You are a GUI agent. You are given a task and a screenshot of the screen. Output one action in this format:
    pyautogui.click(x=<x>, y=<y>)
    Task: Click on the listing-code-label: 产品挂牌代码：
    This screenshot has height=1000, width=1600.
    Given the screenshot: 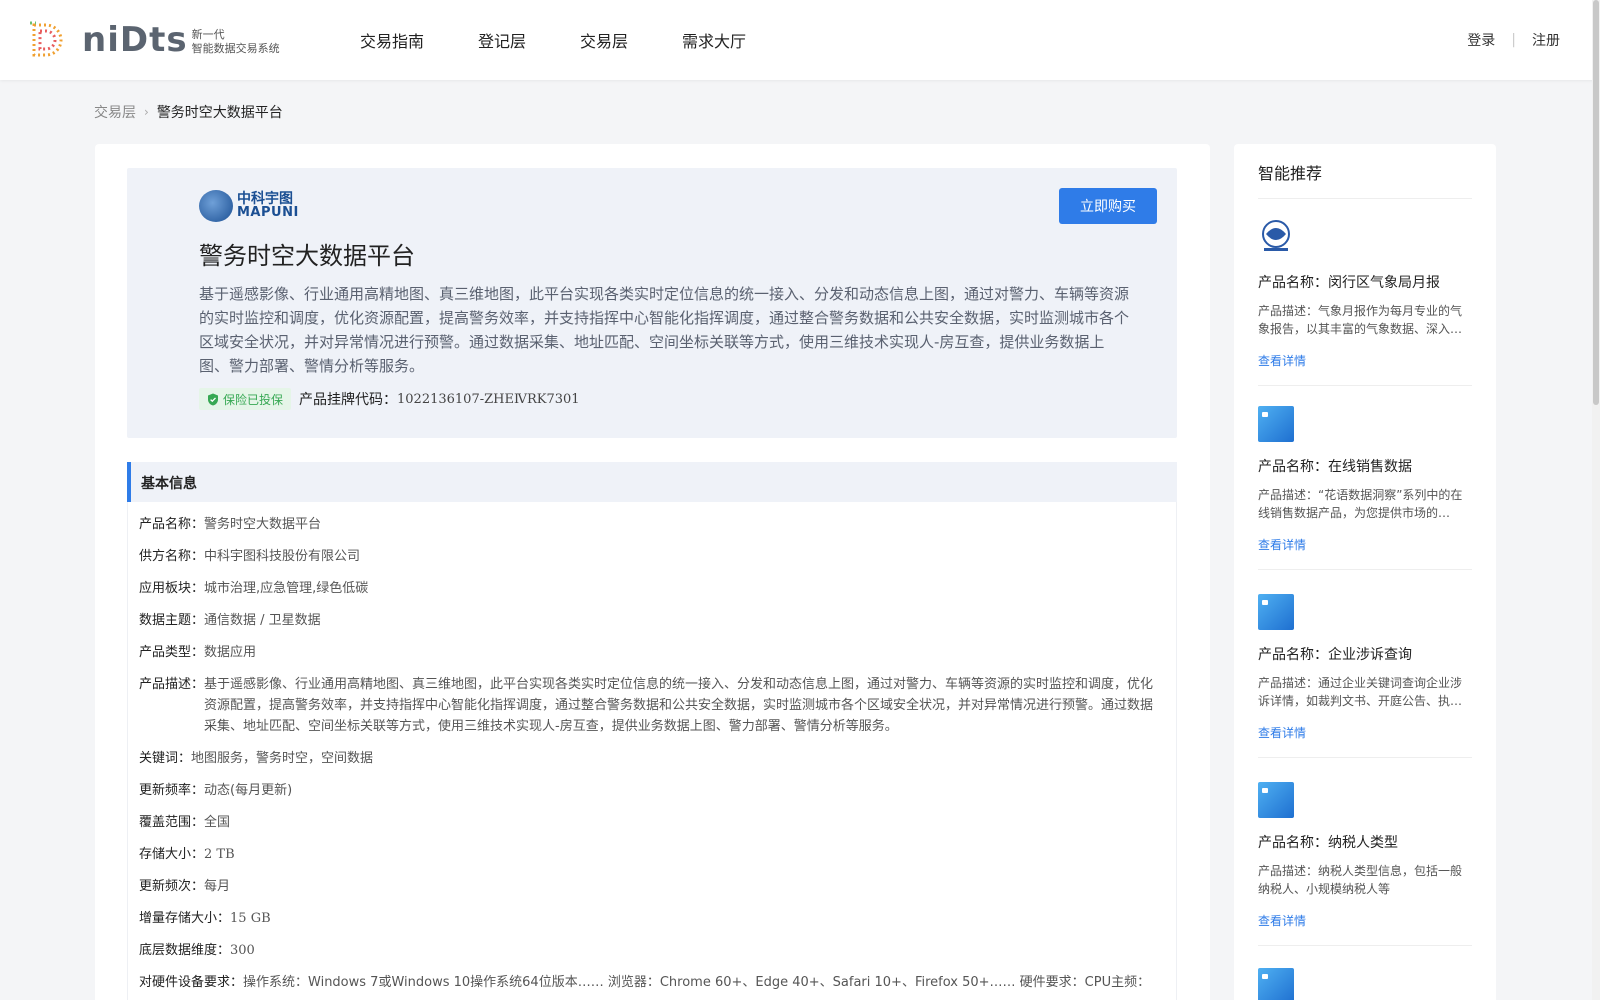 What is the action you would take?
    pyautogui.click(x=348, y=400)
    